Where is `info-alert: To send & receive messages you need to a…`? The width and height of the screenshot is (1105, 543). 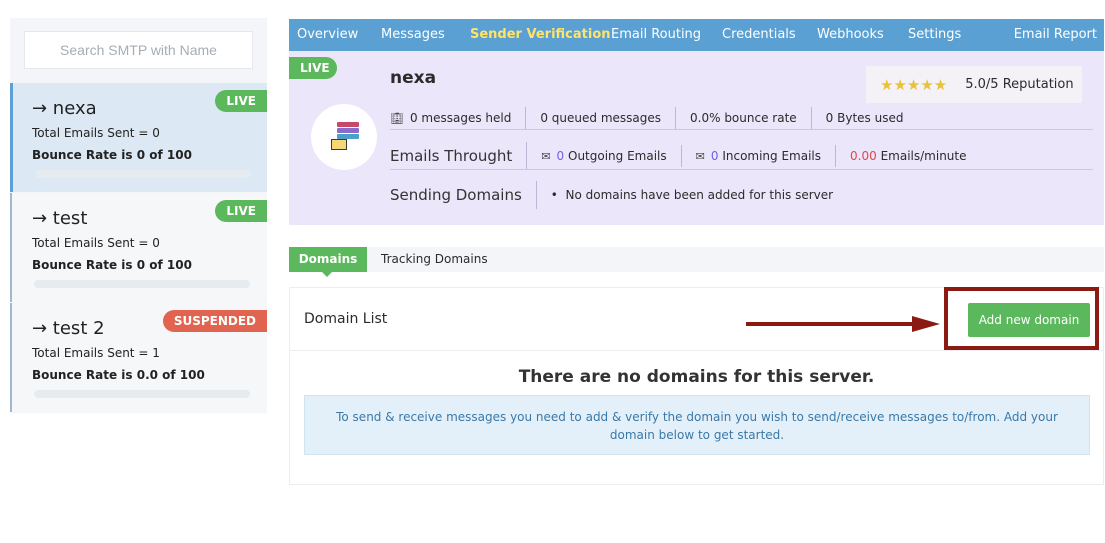 info-alert: To send & receive messages you need to a… is located at coordinates (697, 425).